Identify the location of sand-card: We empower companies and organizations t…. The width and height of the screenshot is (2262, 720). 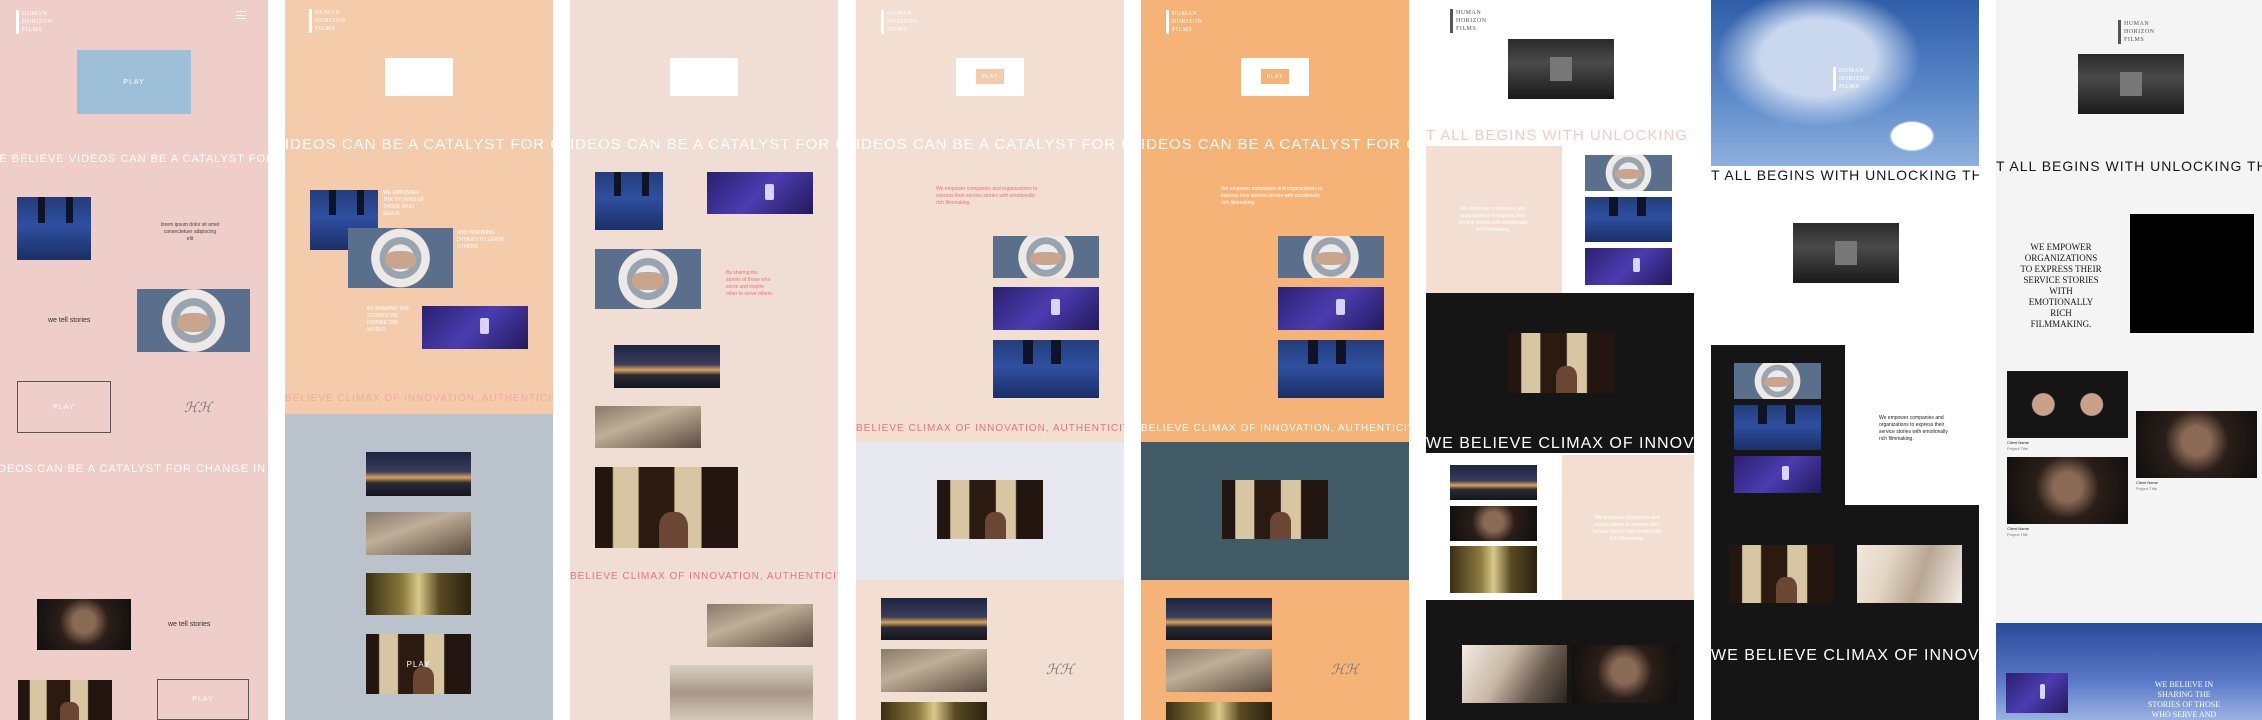
(1494, 219).